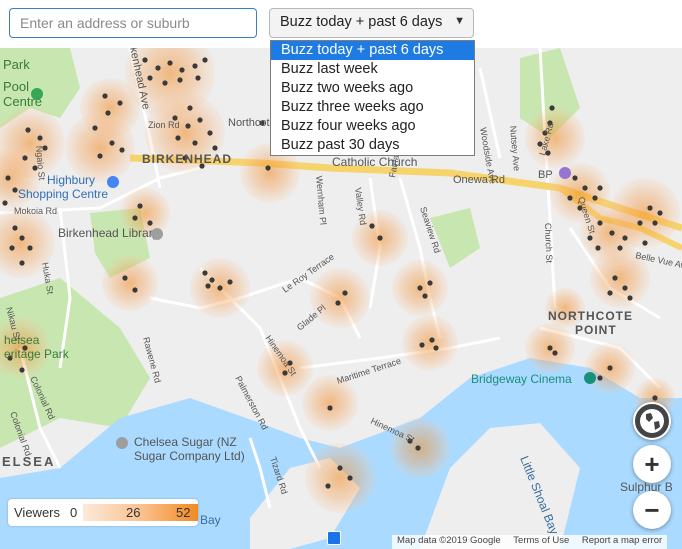 This screenshot has width=682, height=549. I want to click on map-label-point: POINT, so click(596, 330).